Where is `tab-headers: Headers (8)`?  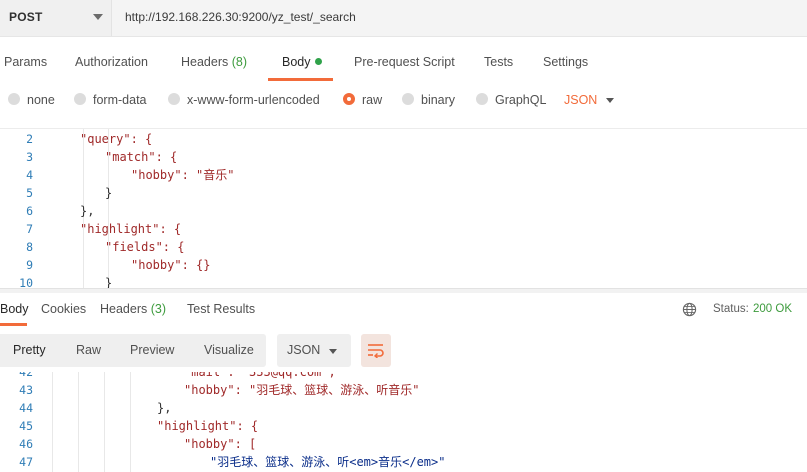
tab-headers: Headers (8) is located at coordinates (214, 62).